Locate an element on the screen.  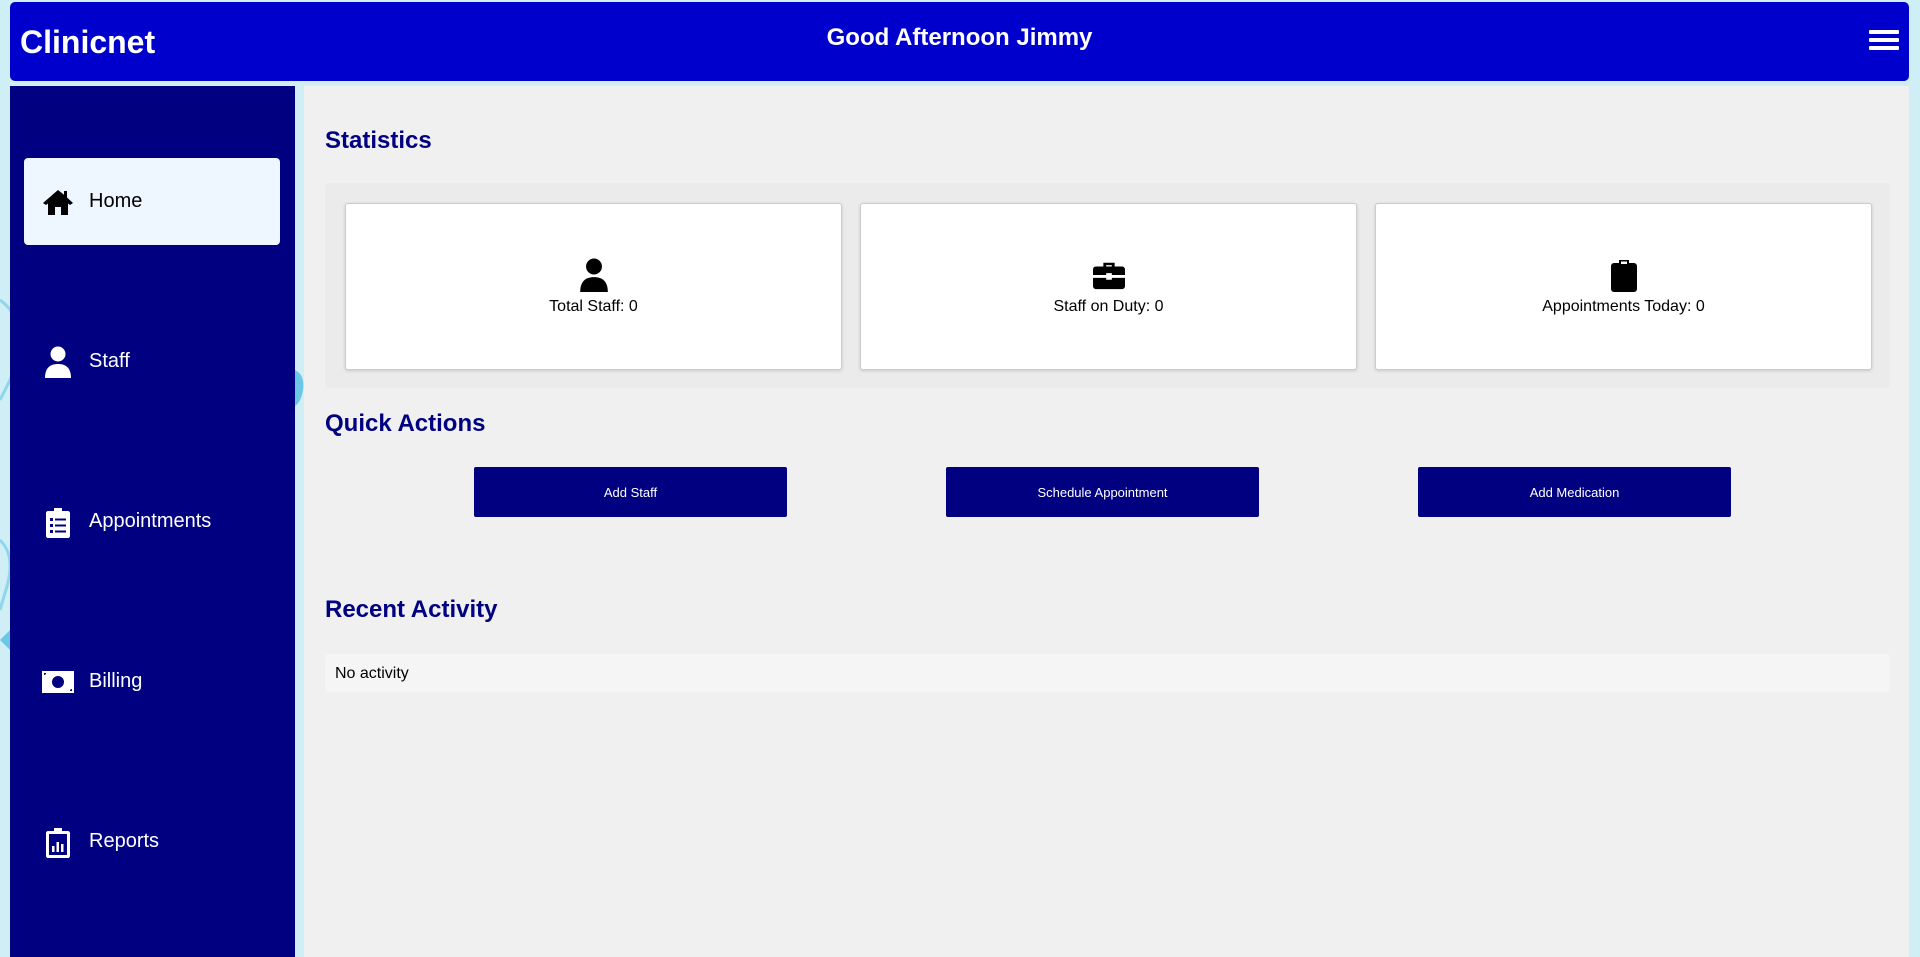
briefcase-icon is located at coordinates (1108, 275).